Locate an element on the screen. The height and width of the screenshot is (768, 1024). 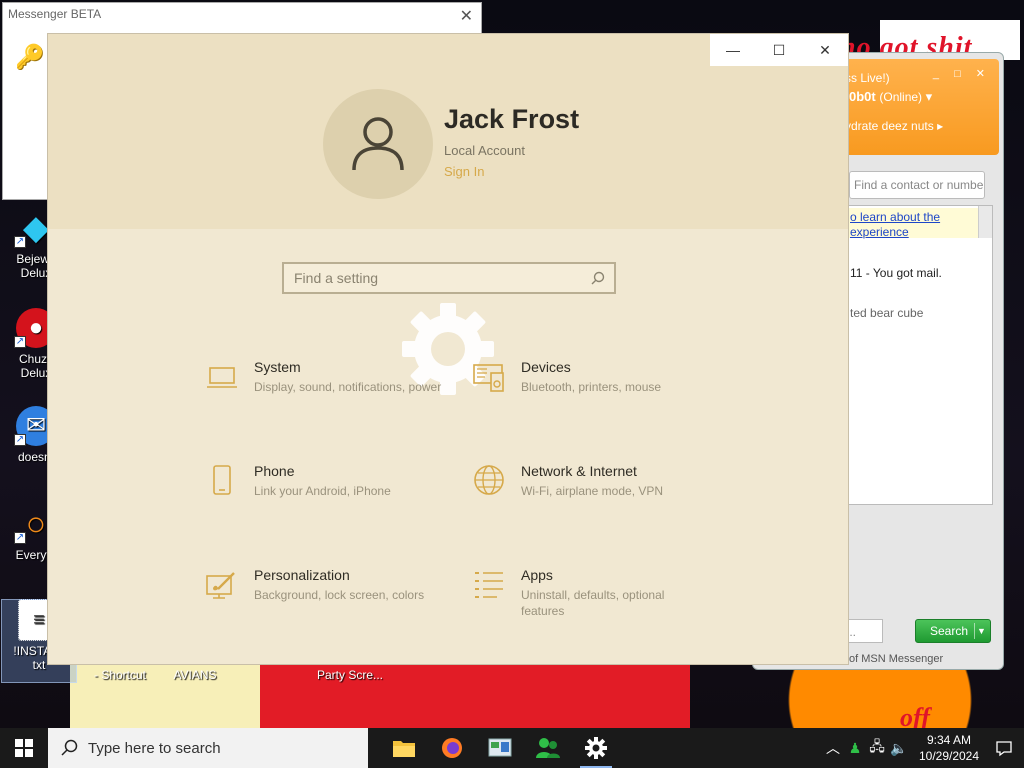
desktop-icon-avians: AVIANS is located at coordinates (195, 675).